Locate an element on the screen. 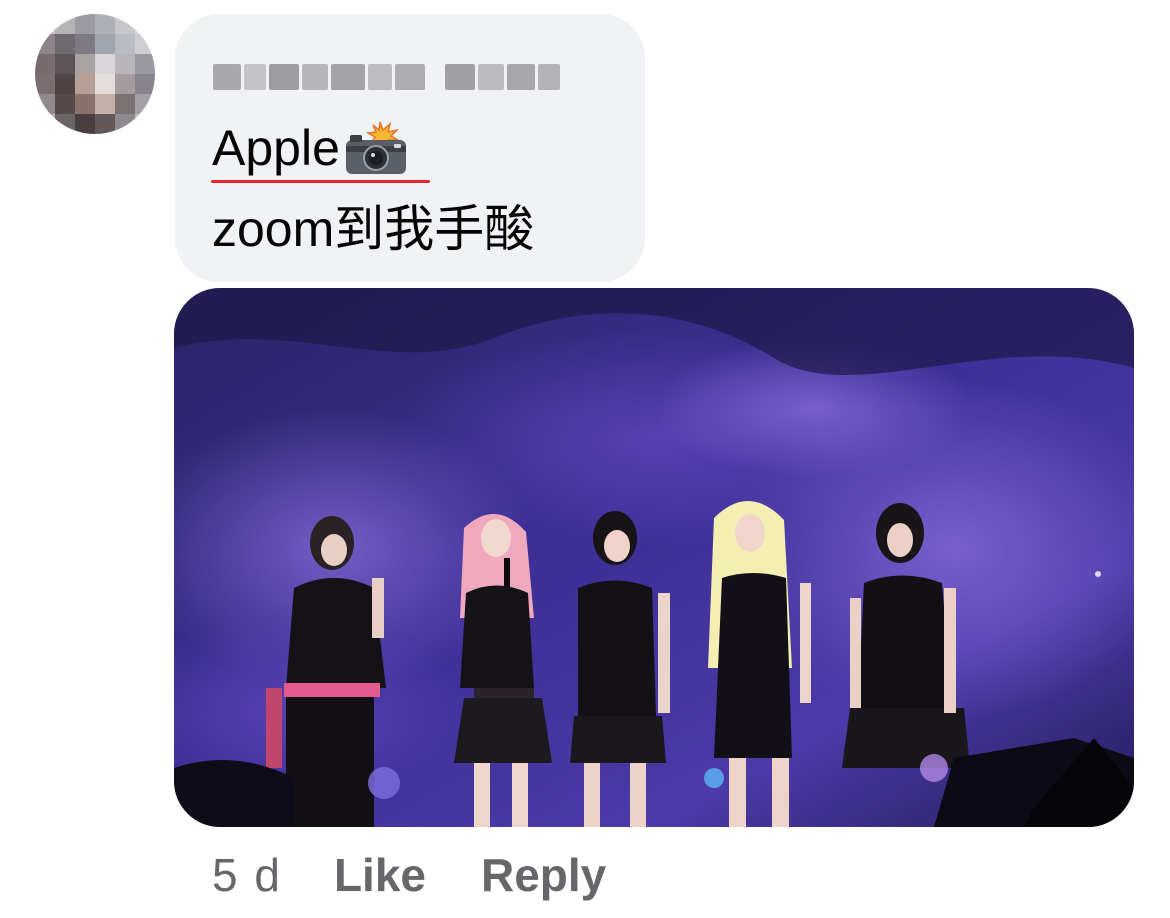  like-button: Like is located at coordinates (380, 875).